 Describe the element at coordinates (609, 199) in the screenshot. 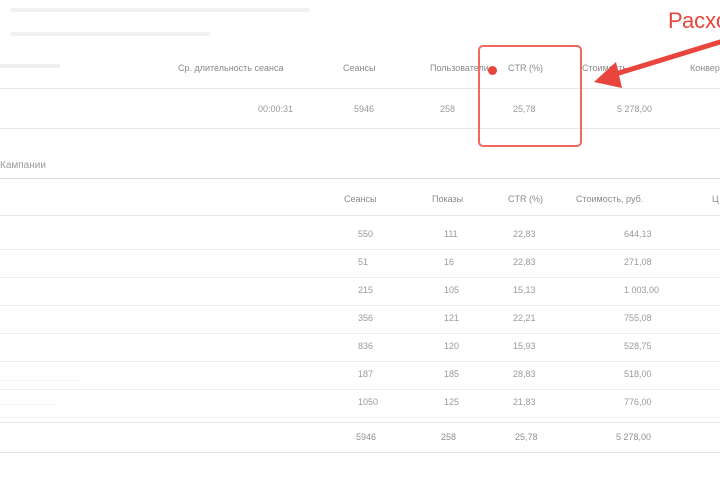

I see `detail-header-cost: Стоимость, руб.` at that location.